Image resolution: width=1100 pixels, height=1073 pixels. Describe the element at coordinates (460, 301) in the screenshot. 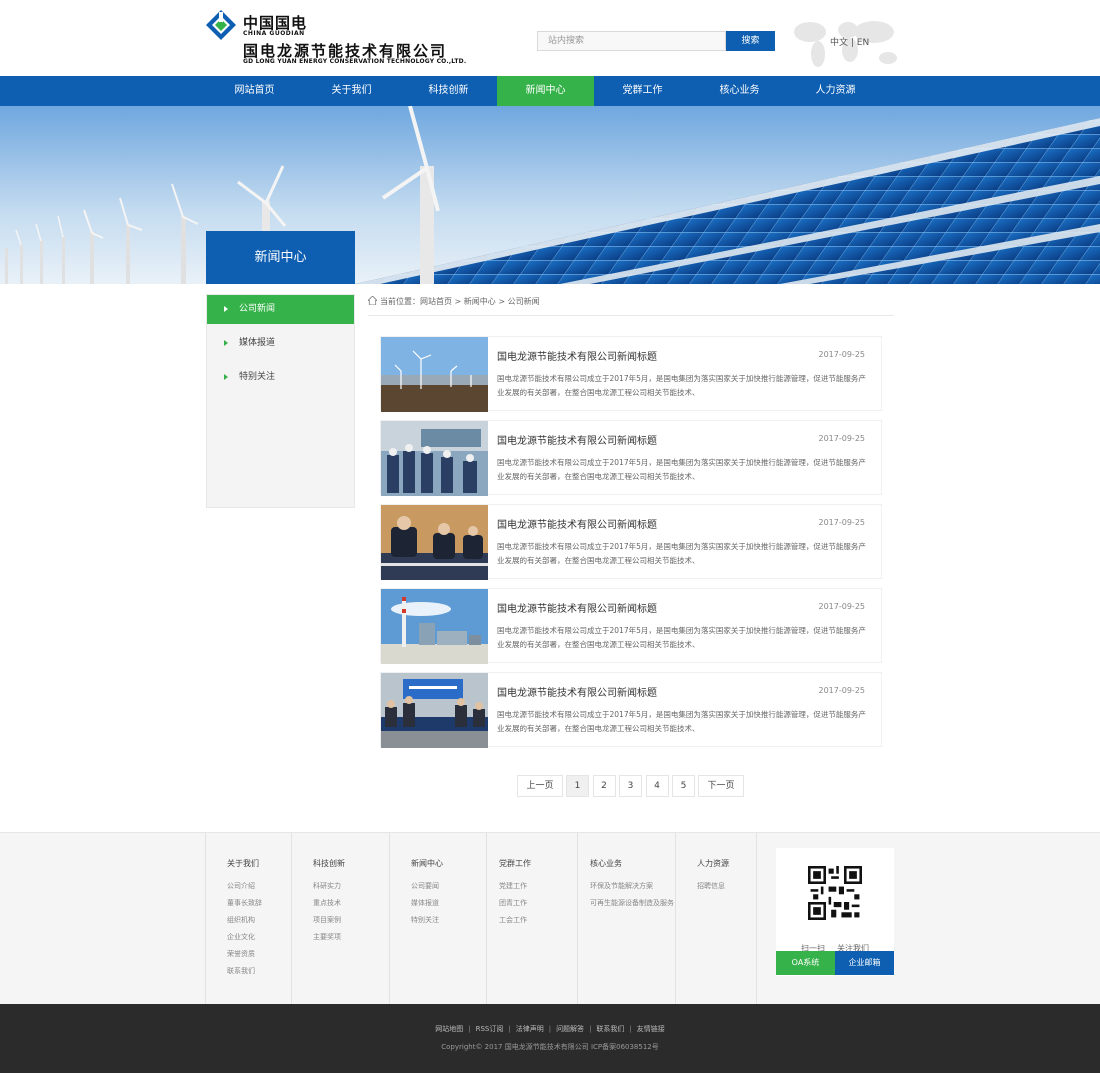

I see `breadcrumb-text: 当前位置：网站首页 > 新闻中心 > 公司新闻` at that location.